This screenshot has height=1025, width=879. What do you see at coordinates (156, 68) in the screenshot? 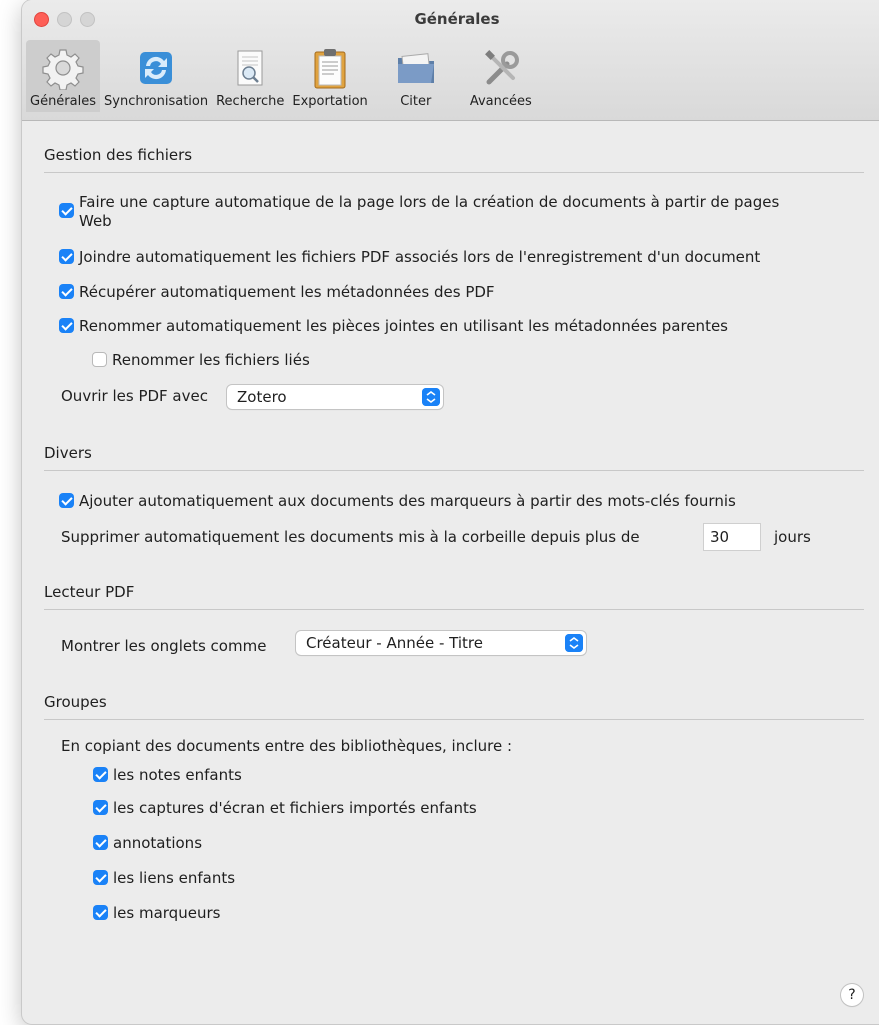
I see `sync-icon` at bounding box center [156, 68].